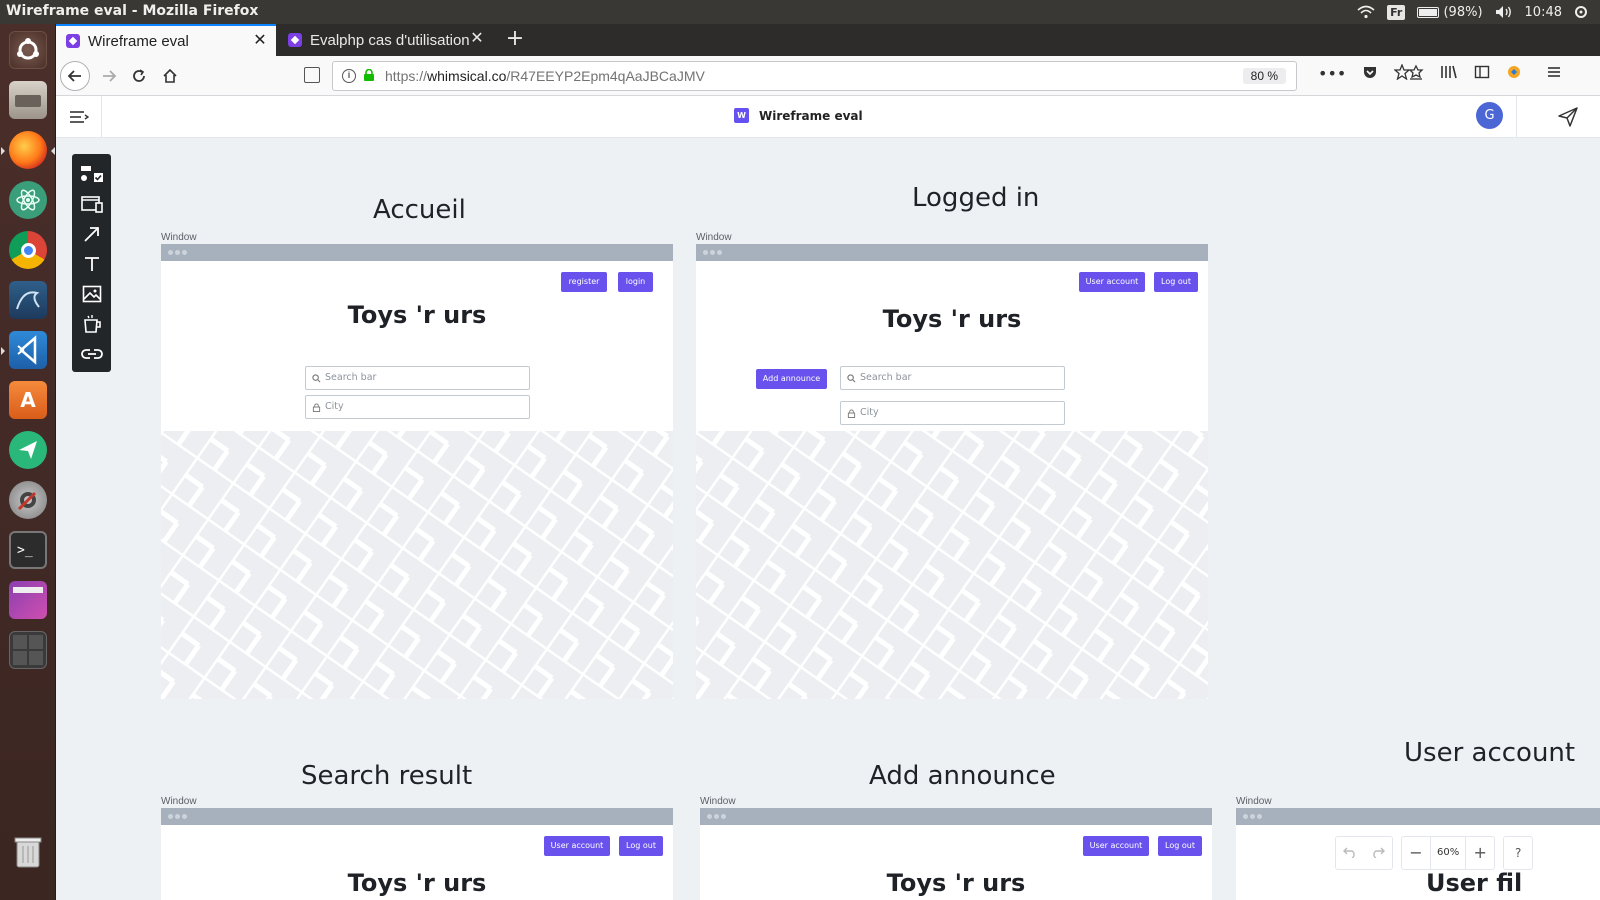  What do you see at coordinates (1504, 12) in the screenshot?
I see `volume-icon` at bounding box center [1504, 12].